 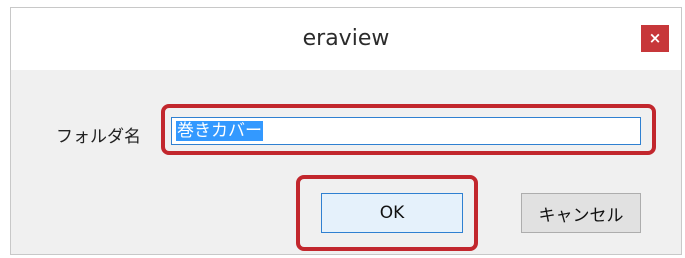 What do you see at coordinates (98, 137) in the screenshot?
I see `folder-name-label: フォルダ名` at bounding box center [98, 137].